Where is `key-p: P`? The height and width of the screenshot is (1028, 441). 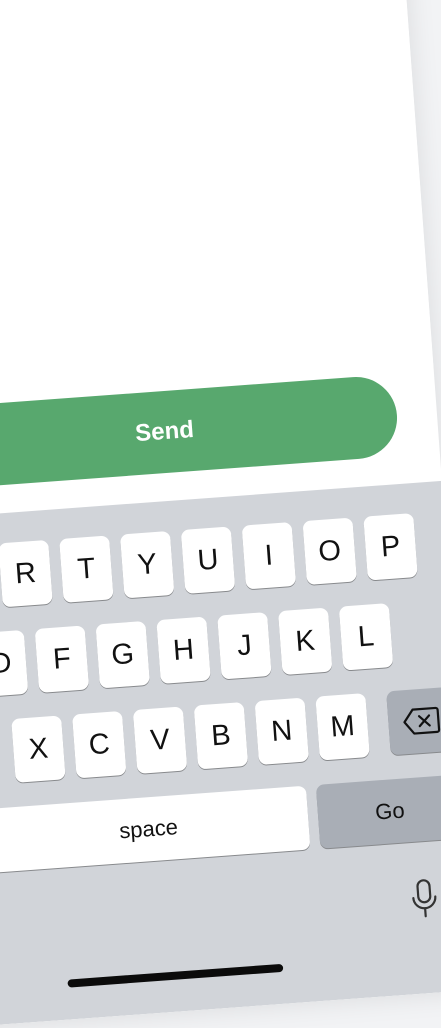 key-p: P is located at coordinates (390, 547).